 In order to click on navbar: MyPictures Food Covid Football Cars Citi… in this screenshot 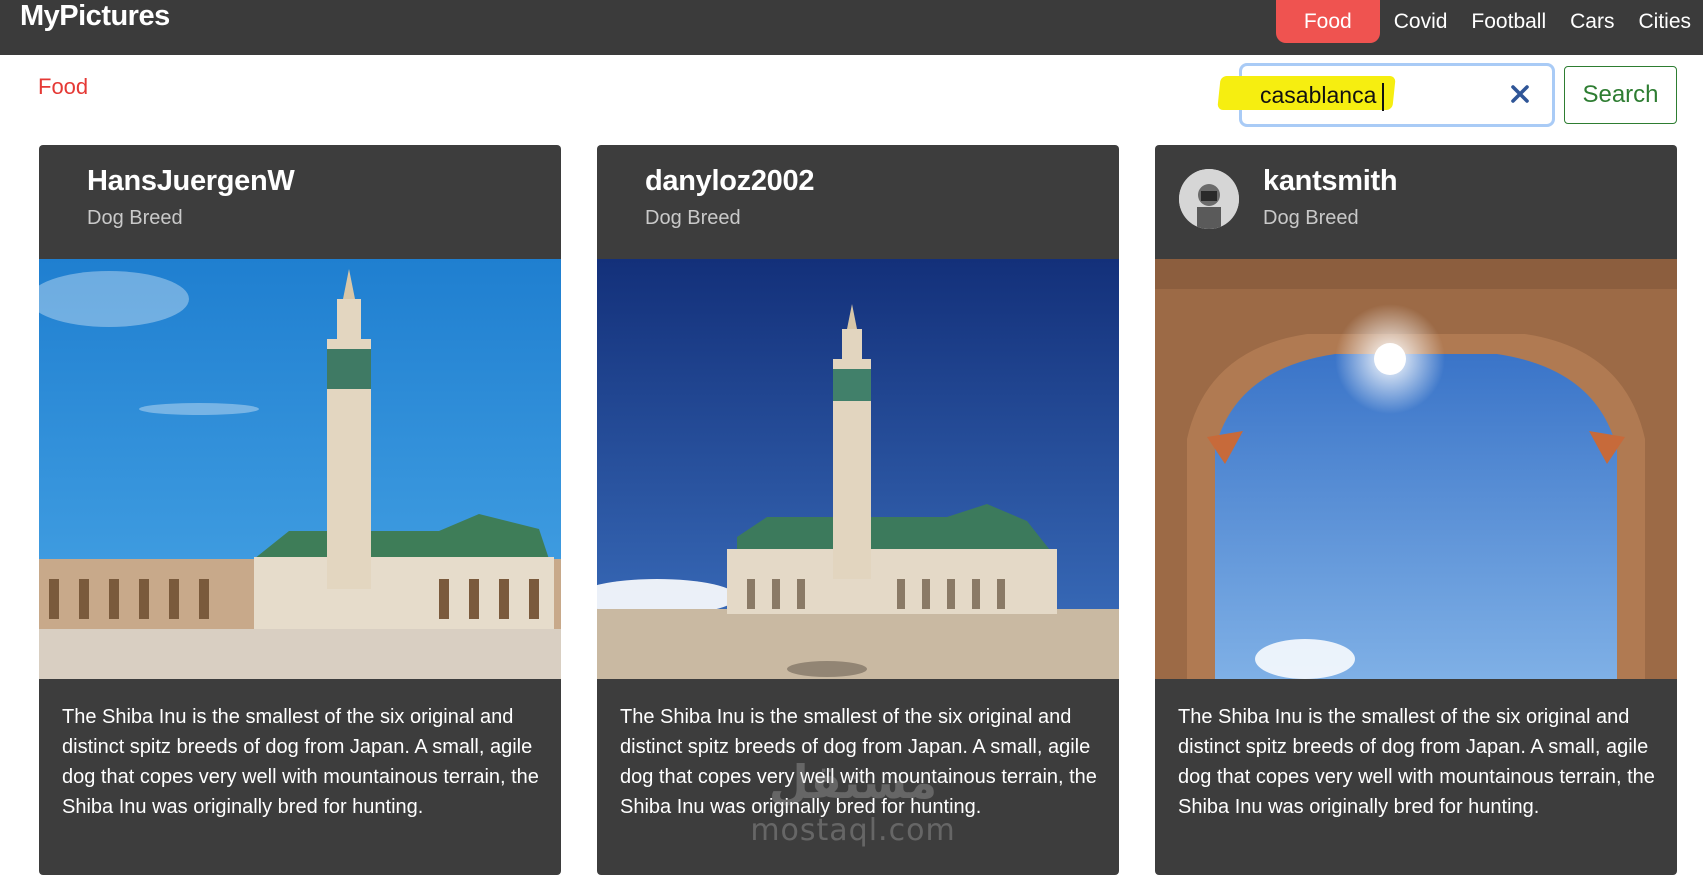, I will do `click(851, 27)`.